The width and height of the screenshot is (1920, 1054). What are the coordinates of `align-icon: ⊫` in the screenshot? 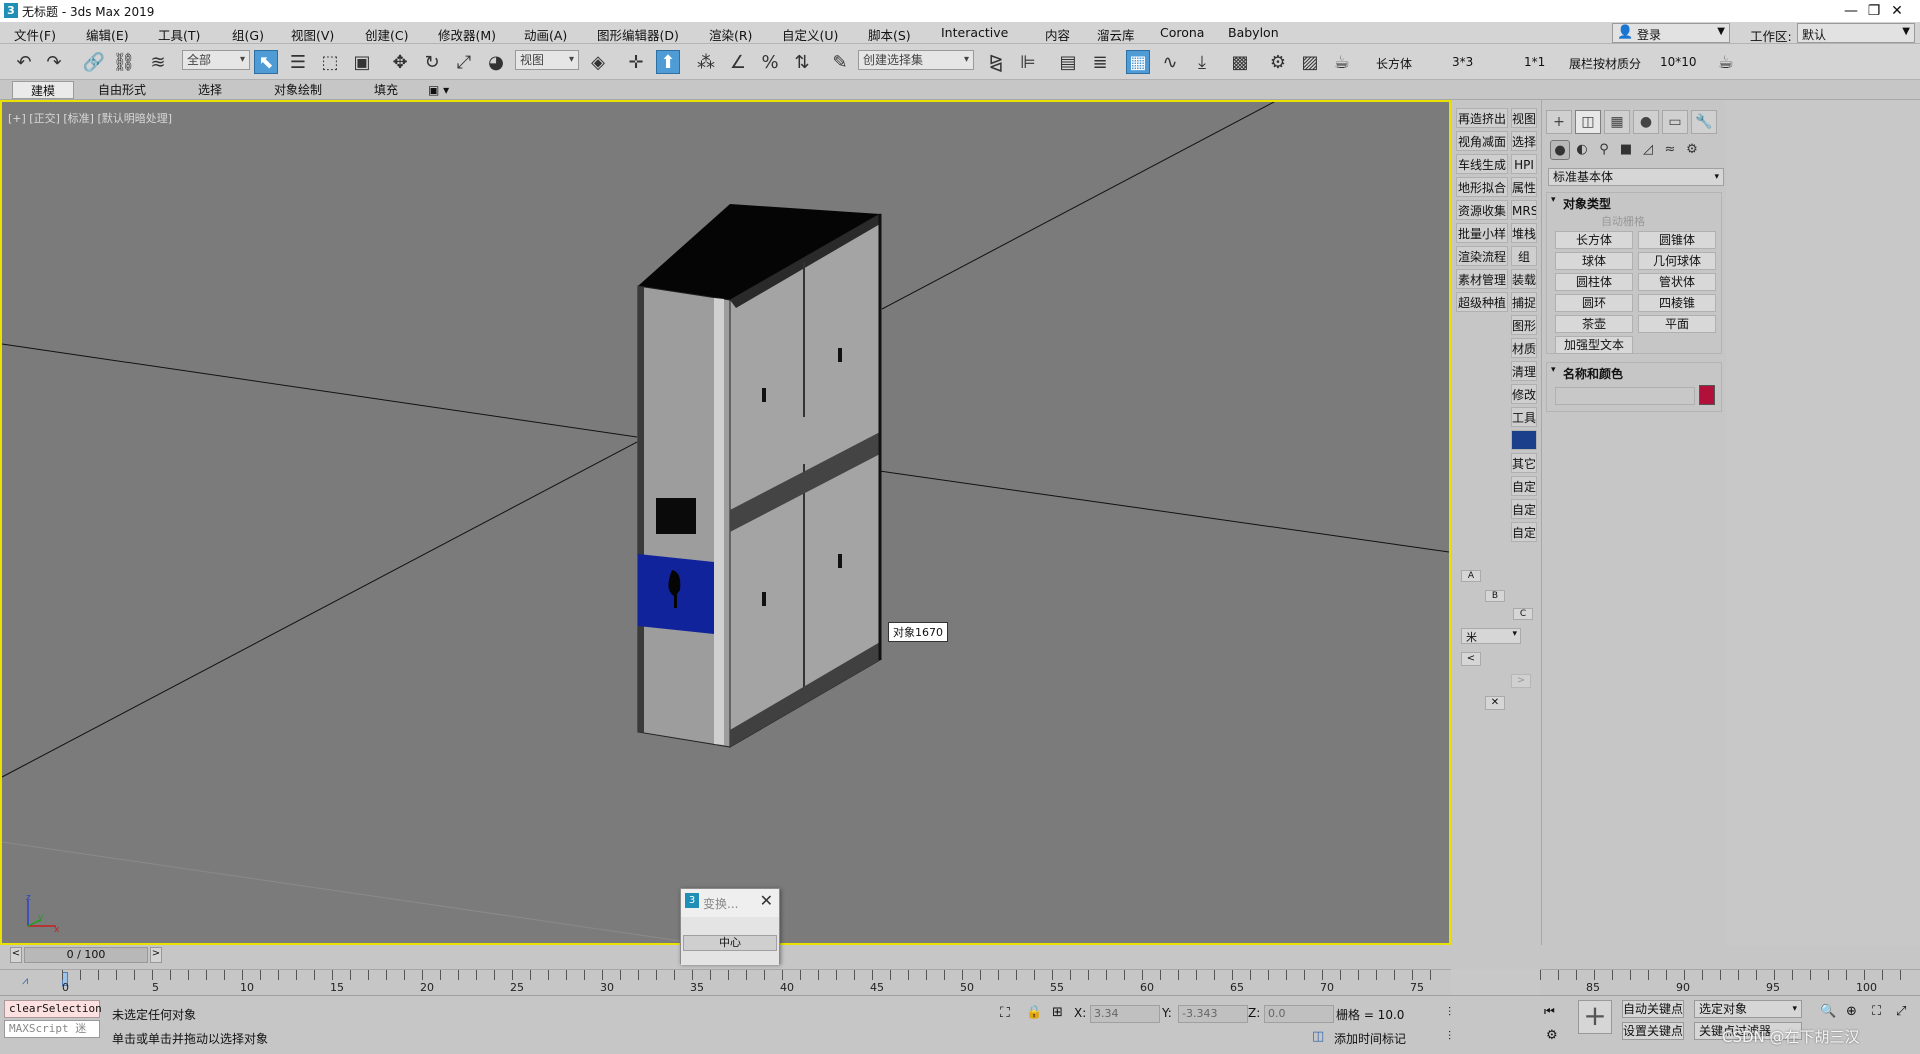 It's located at (1028, 62).